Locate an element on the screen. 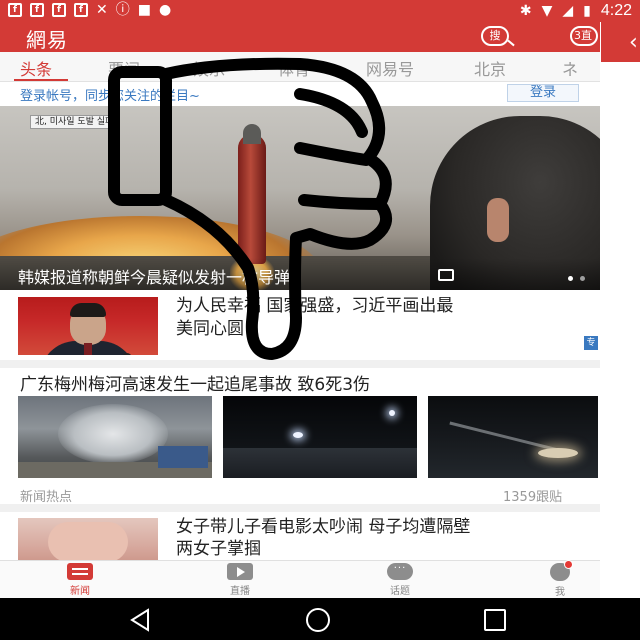 The image size is (640, 640). chat-icon: ··· is located at coordinates (400, 571).